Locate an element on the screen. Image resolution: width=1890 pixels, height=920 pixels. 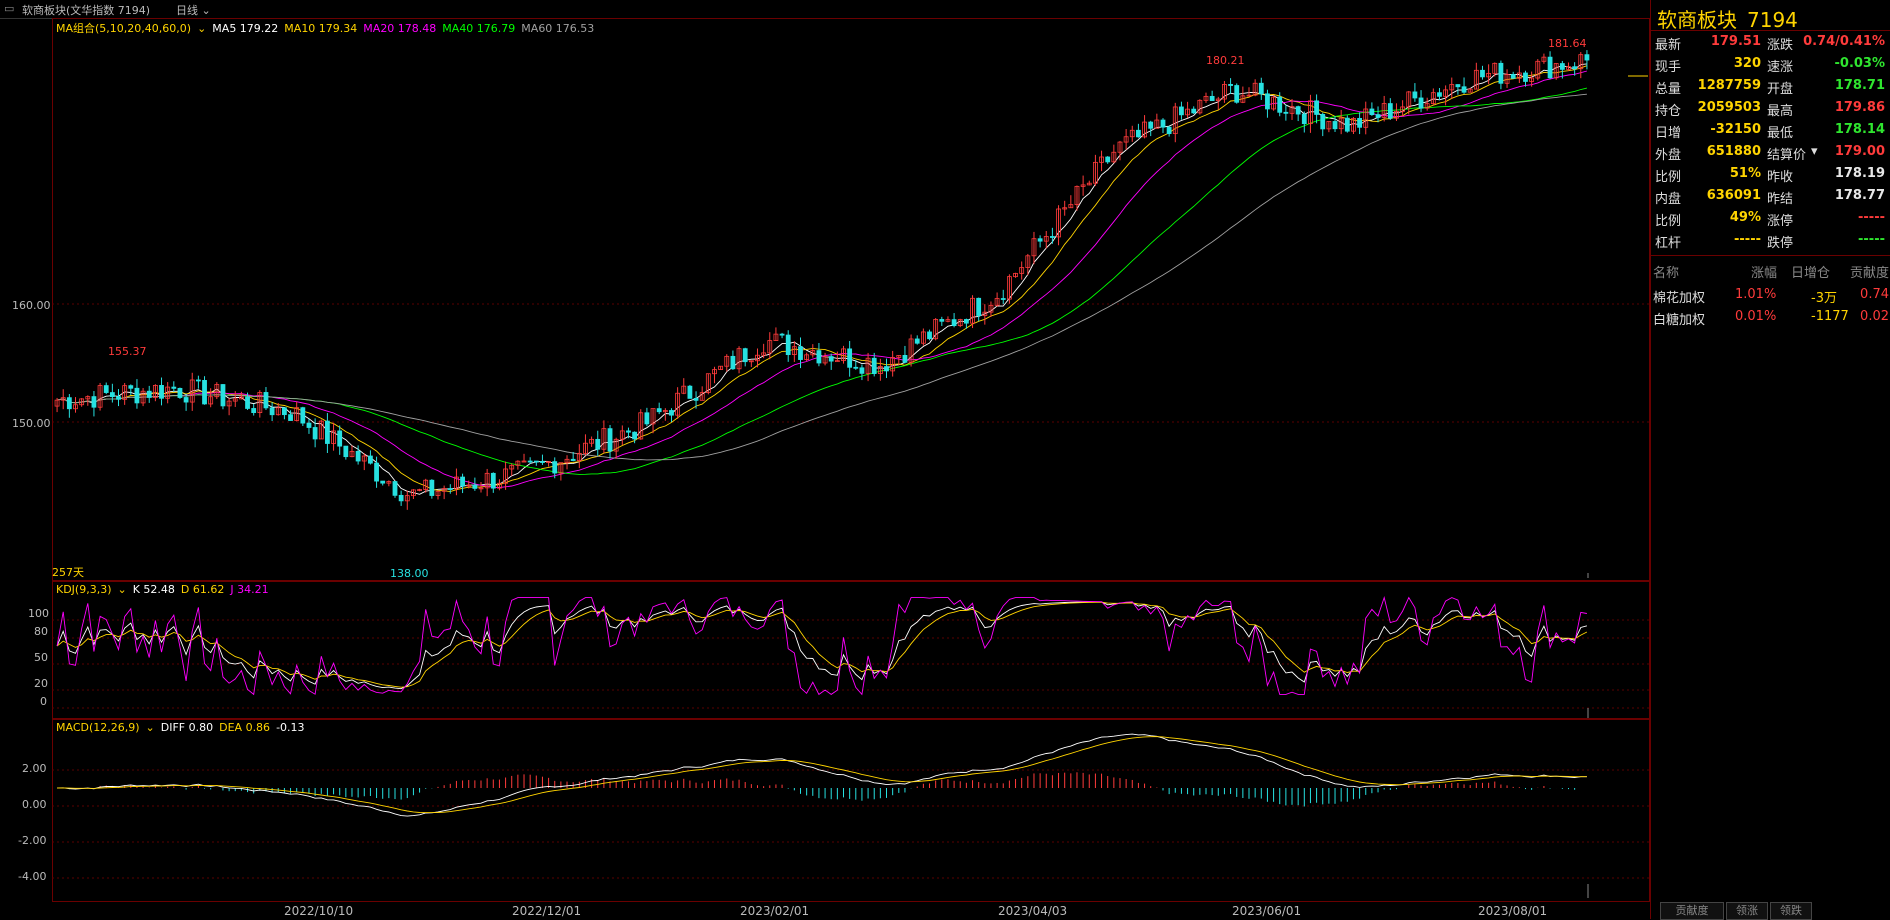
contrib-pct: 0.01% is located at coordinates (1756, 316).